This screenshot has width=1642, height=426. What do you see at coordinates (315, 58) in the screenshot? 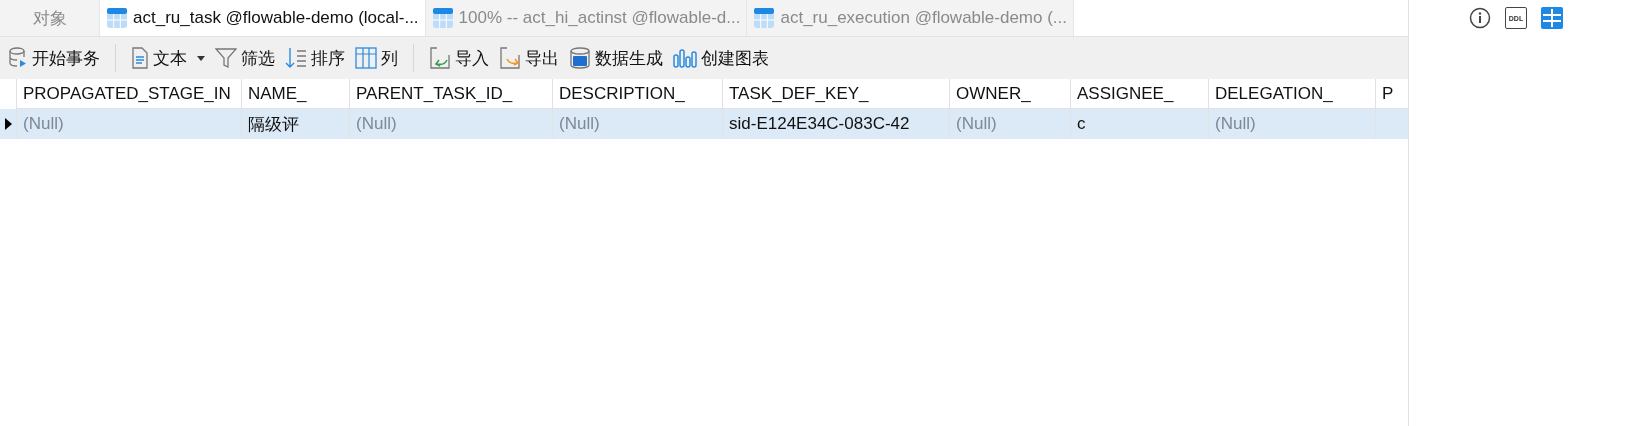
I see `toolbar-button: 排序` at bounding box center [315, 58].